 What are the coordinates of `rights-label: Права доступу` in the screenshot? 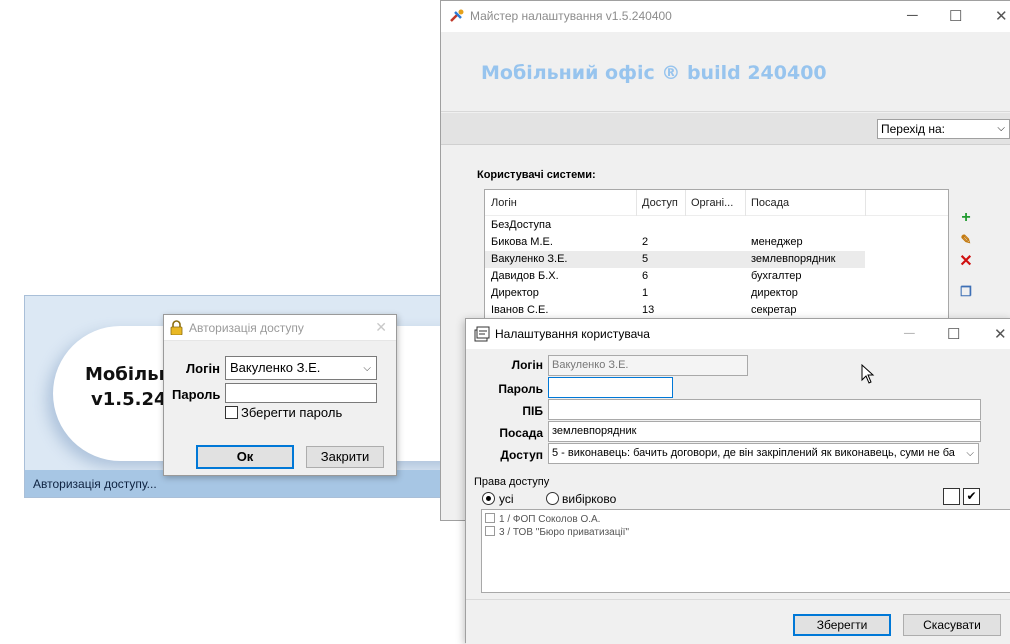 It's located at (512, 482).